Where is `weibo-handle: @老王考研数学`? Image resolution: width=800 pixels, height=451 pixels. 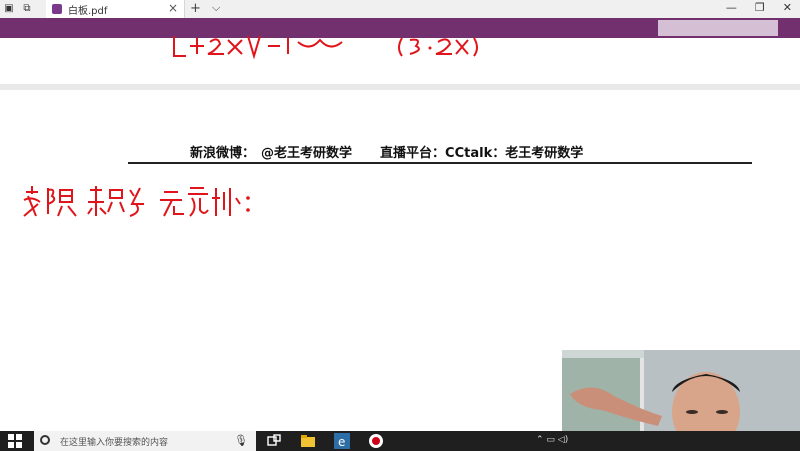 weibo-handle: @老王考研数学 is located at coordinates (307, 153).